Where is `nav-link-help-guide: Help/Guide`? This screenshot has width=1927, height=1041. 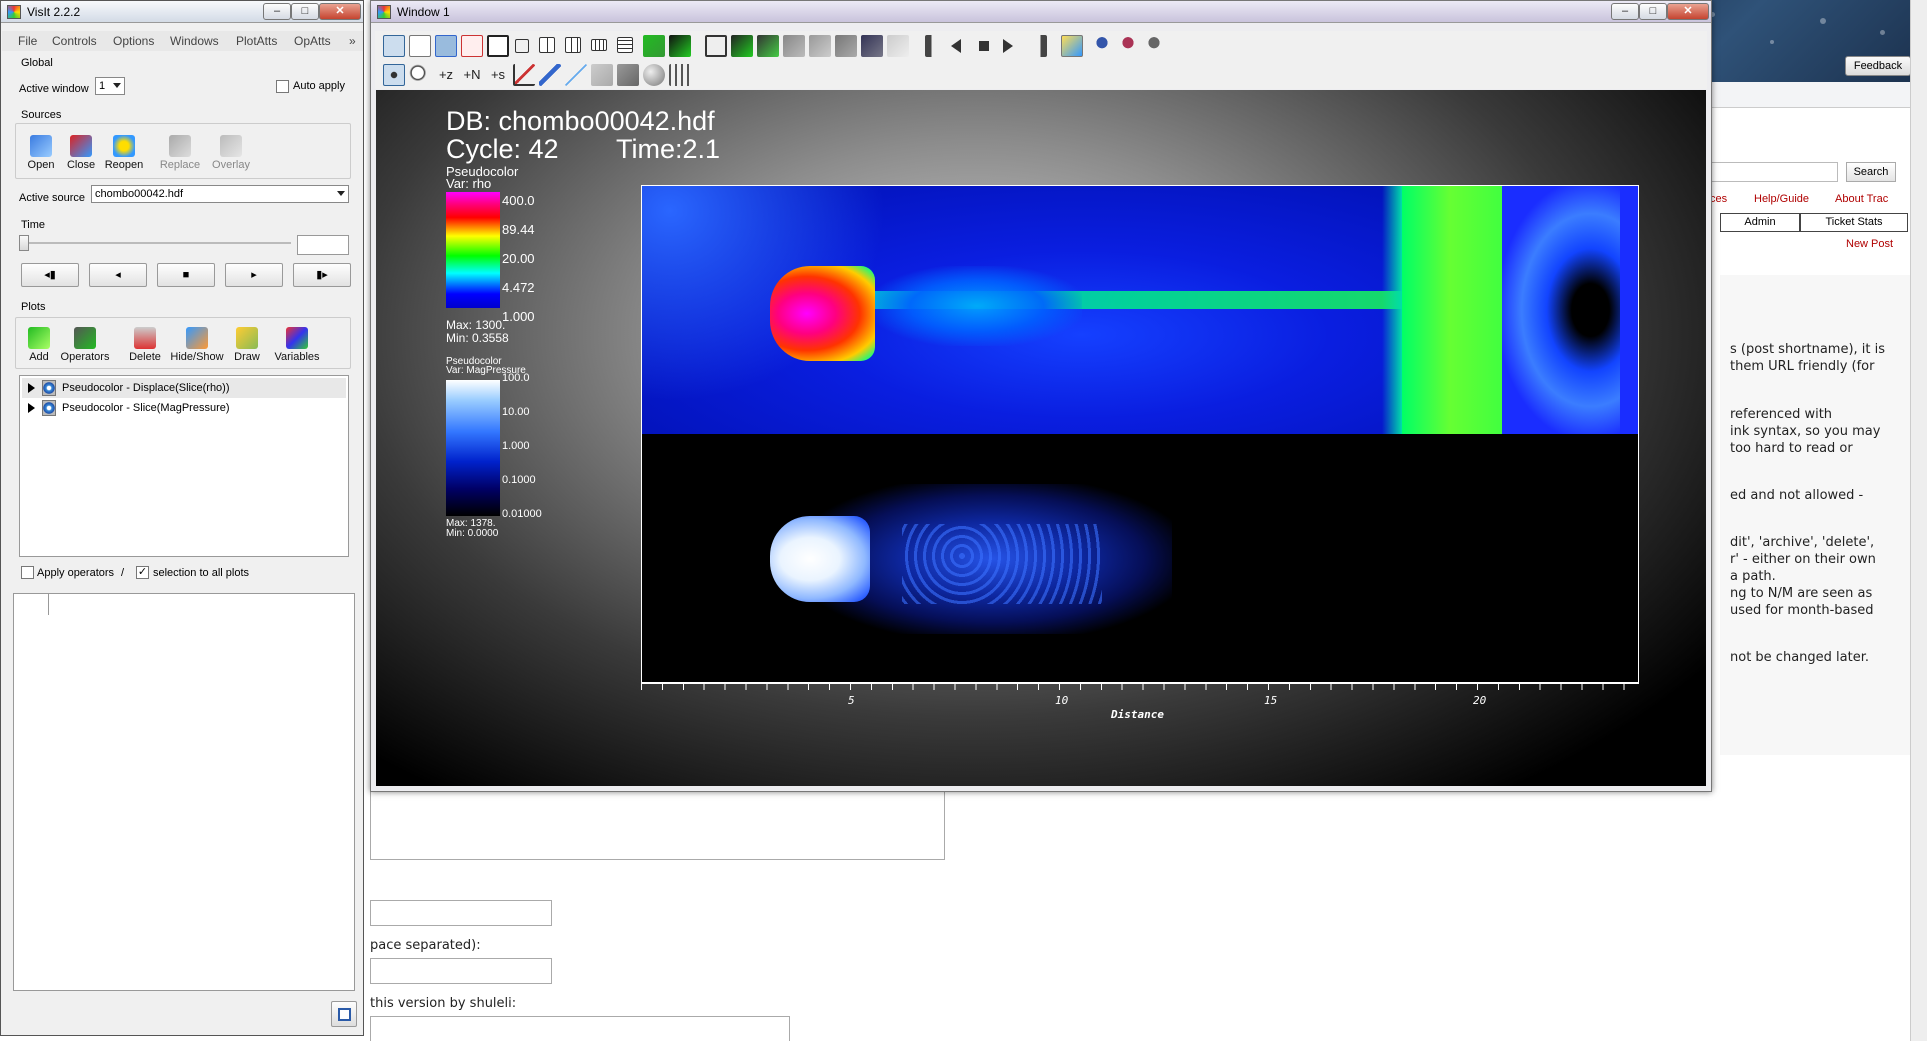
nav-link-help-guide: Help/Guide is located at coordinates (1781, 199).